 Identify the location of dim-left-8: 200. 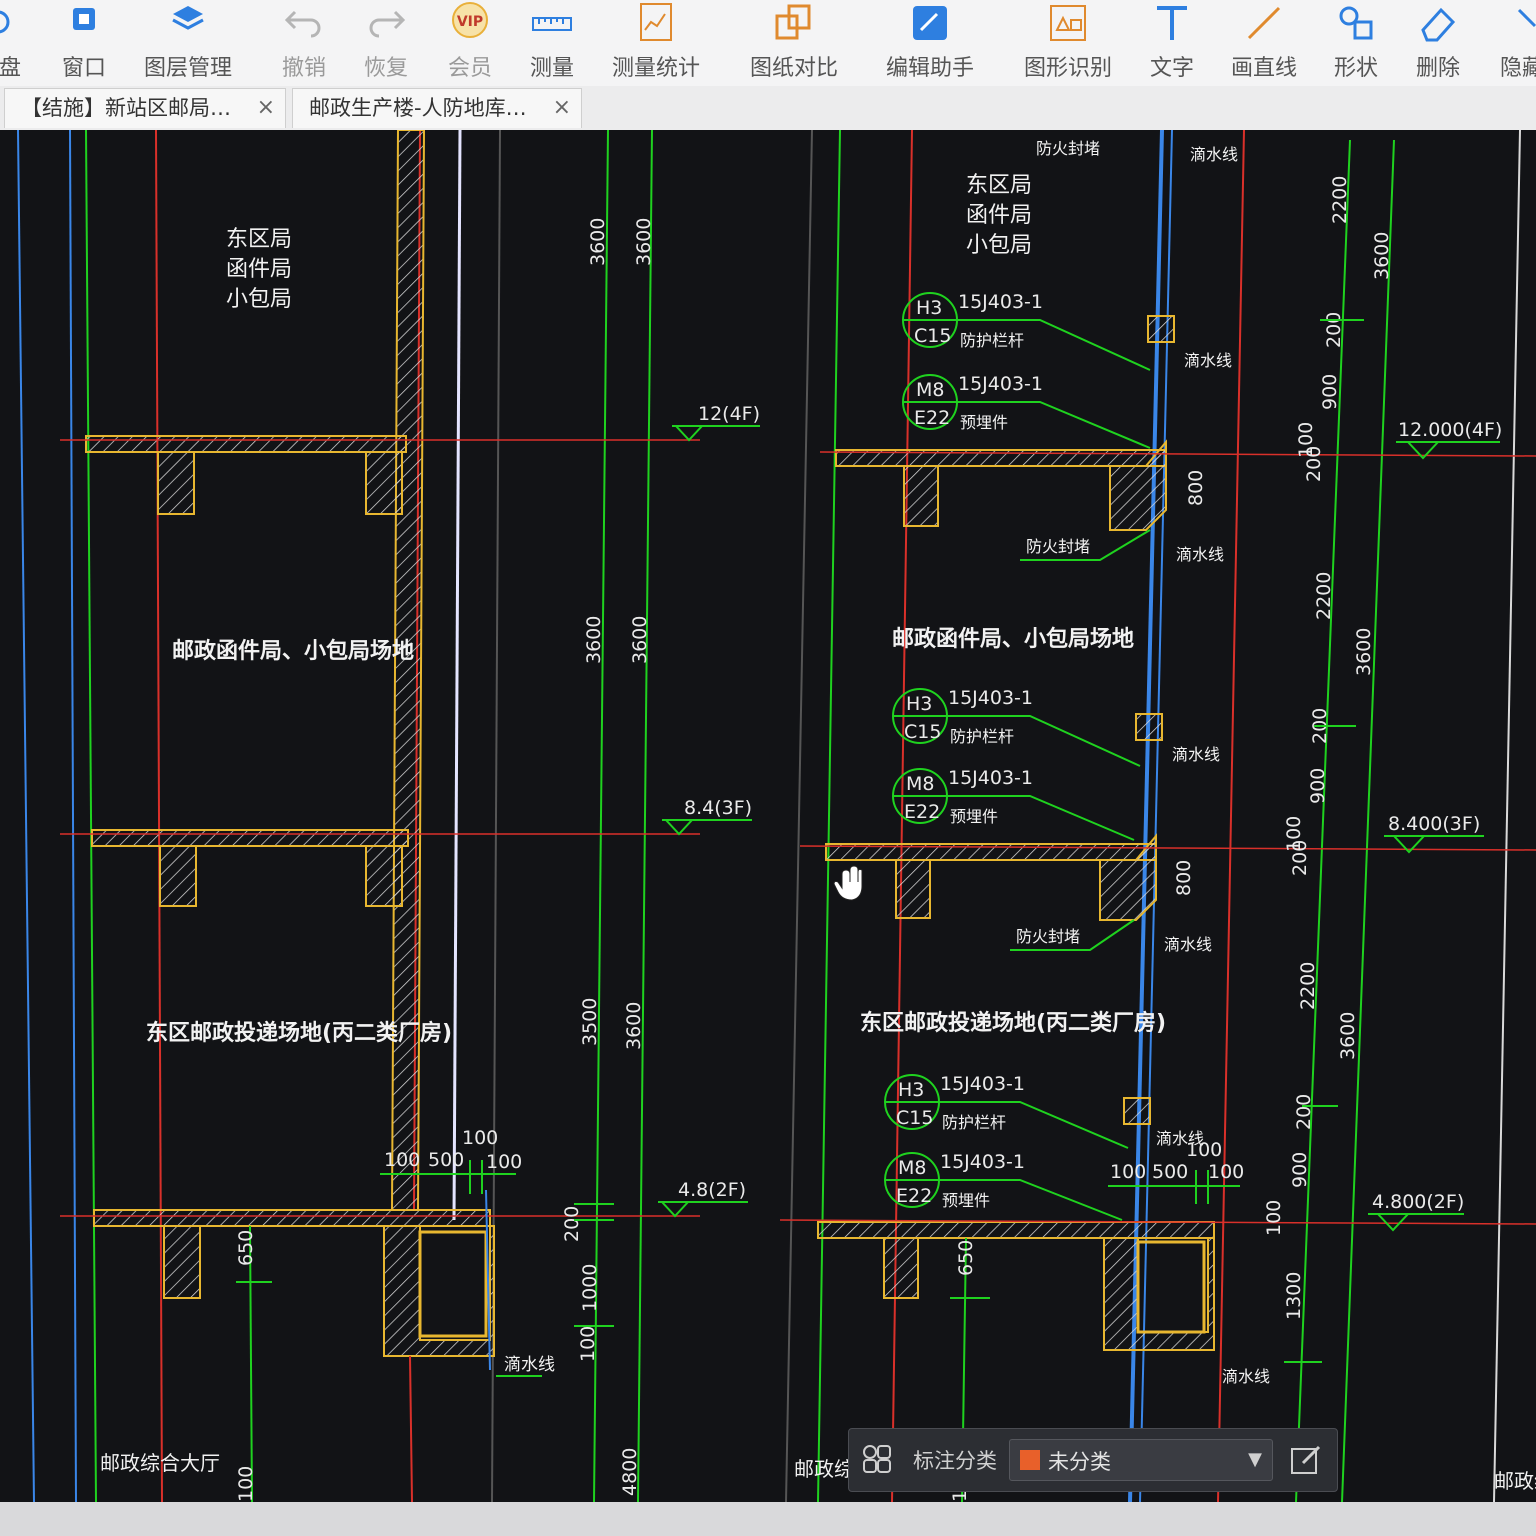
(572, 1224).